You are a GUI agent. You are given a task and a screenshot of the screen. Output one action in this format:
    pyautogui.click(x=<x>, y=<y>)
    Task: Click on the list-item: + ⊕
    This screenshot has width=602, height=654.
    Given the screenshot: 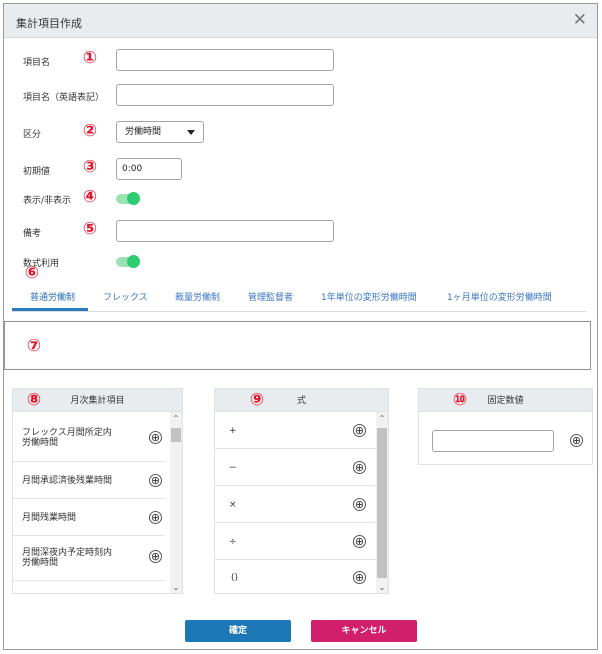 What is the action you would take?
    pyautogui.click(x=295, y=430)
    